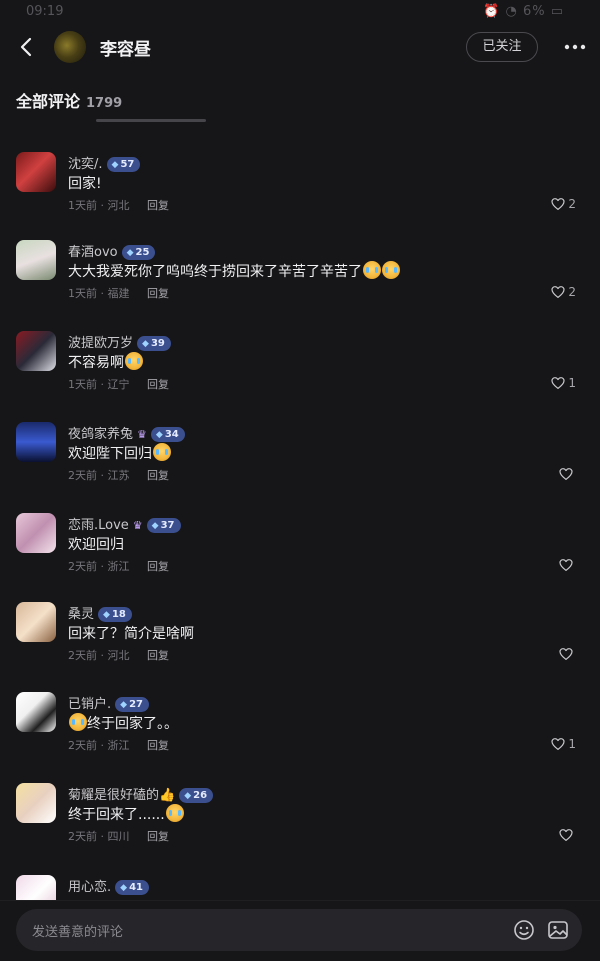 The height and width of the screenshot is (961, 600). I want to click on image-icon, so click(558, 930).